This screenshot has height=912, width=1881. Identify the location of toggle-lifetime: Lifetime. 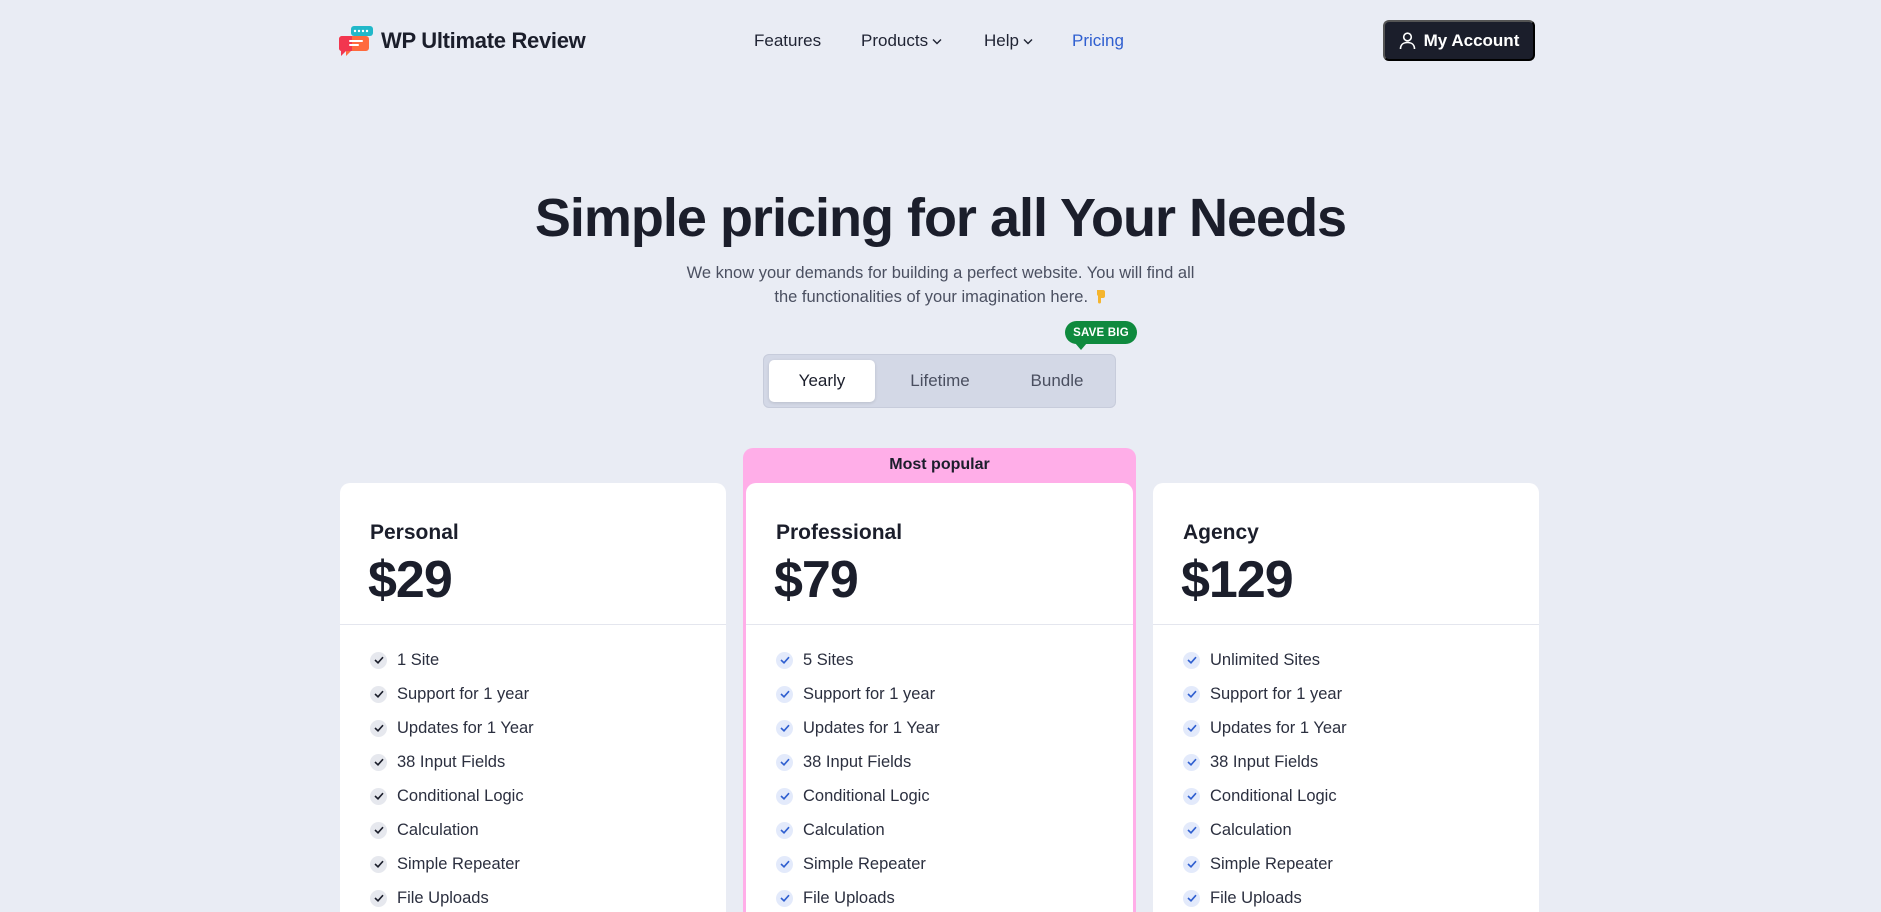
(940, 381).